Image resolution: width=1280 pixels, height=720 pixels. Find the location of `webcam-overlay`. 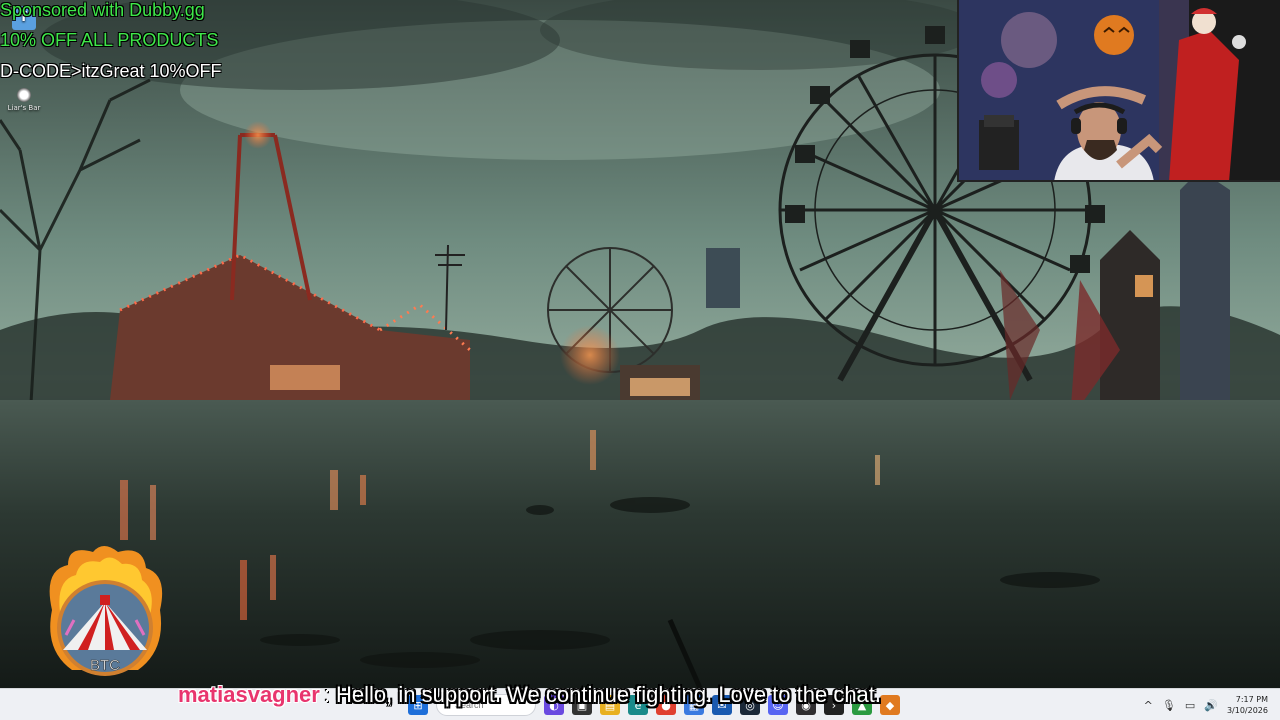

webcam-overlay is located at coordinates (1118, 91).